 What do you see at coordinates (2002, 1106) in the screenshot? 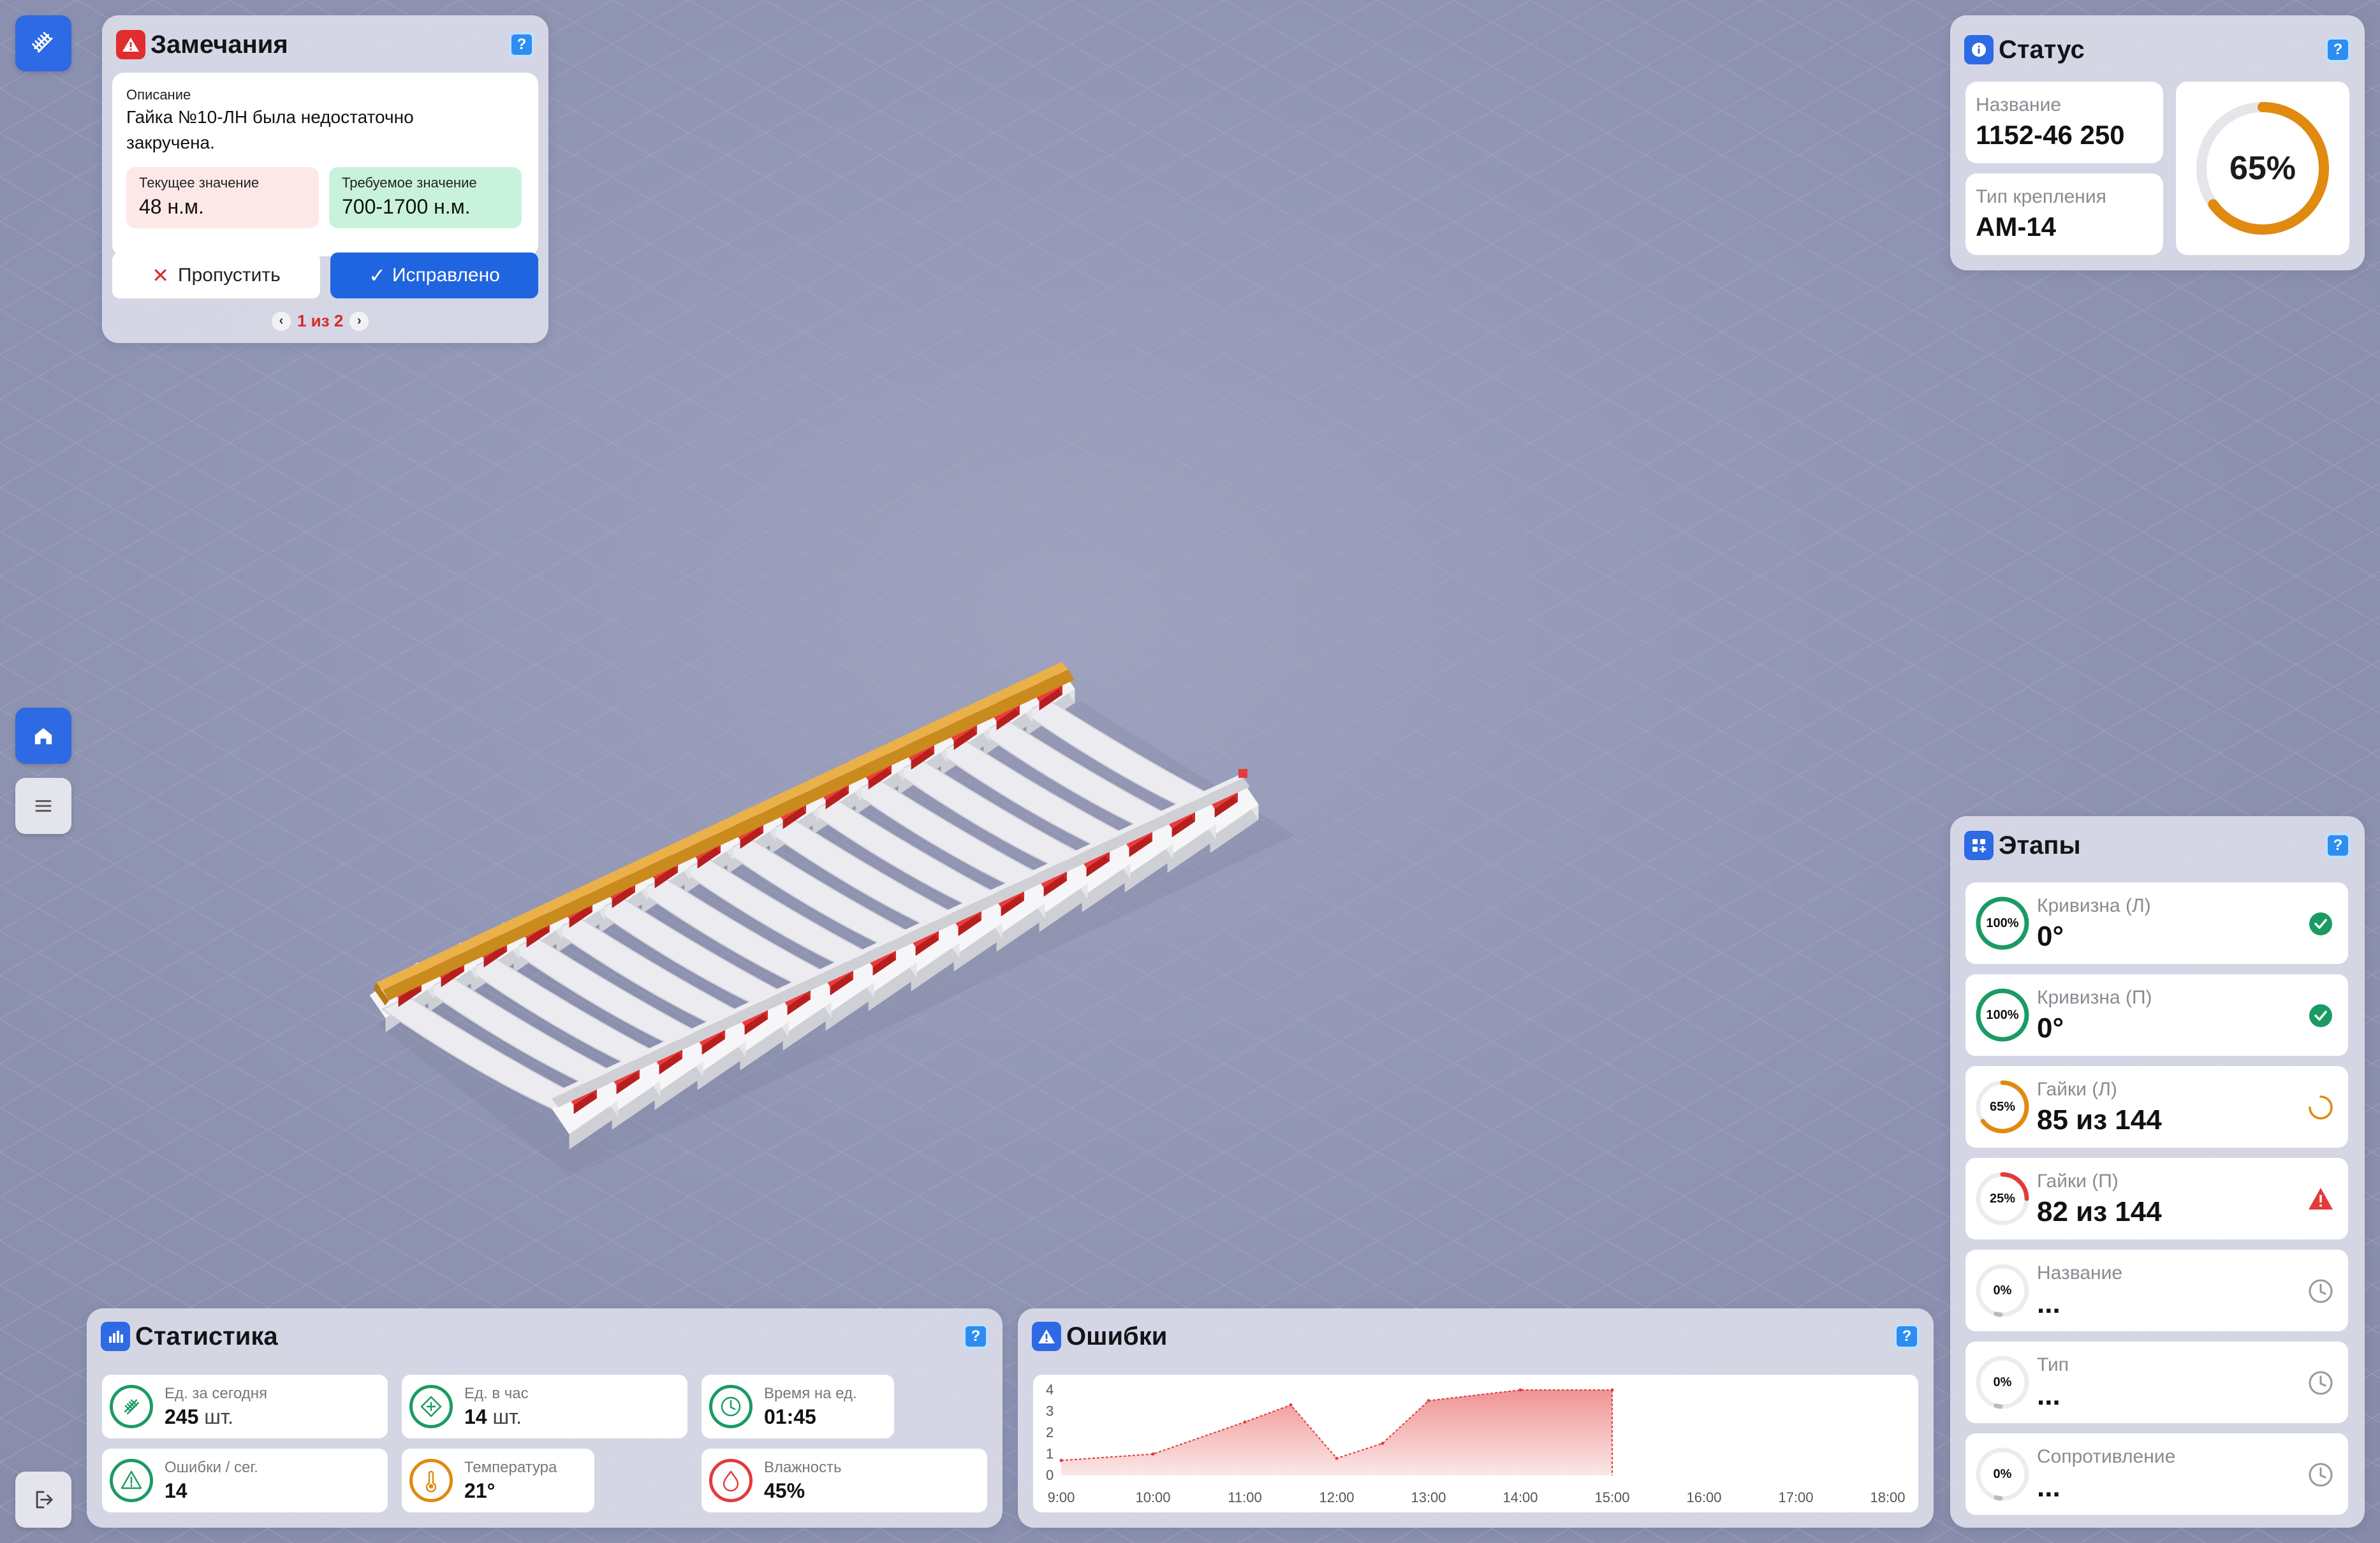
I see `stage-percent: 65%` at bounding box center [2002, 1106].